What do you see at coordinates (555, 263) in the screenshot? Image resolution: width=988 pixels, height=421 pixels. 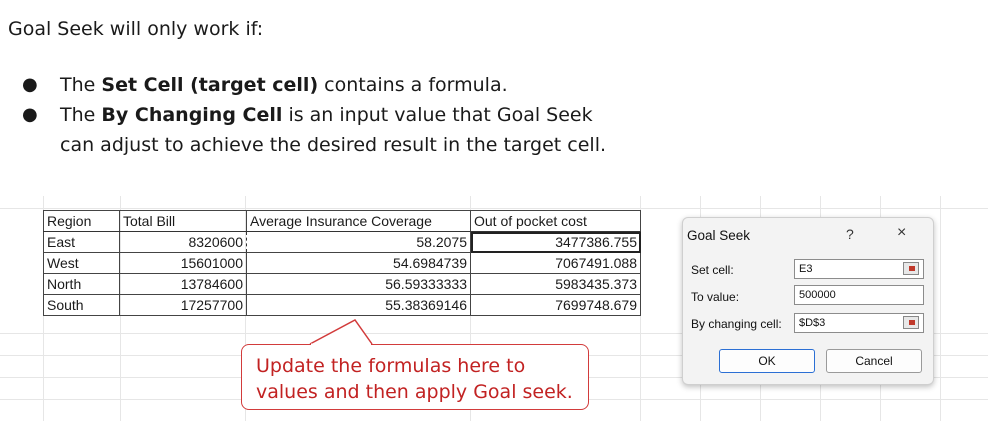 I see `table-cell: 7067491.088` at bounding box center [555, 263].